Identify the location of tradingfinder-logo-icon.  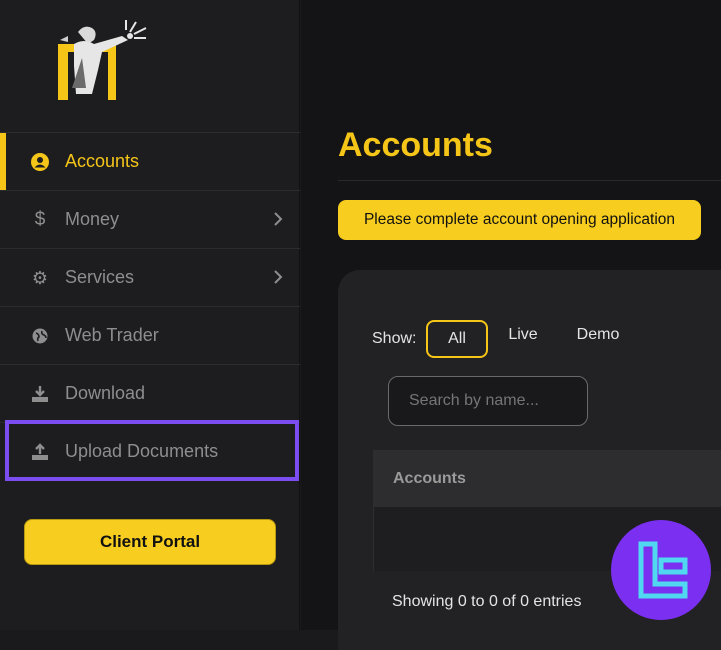
(661, 570).